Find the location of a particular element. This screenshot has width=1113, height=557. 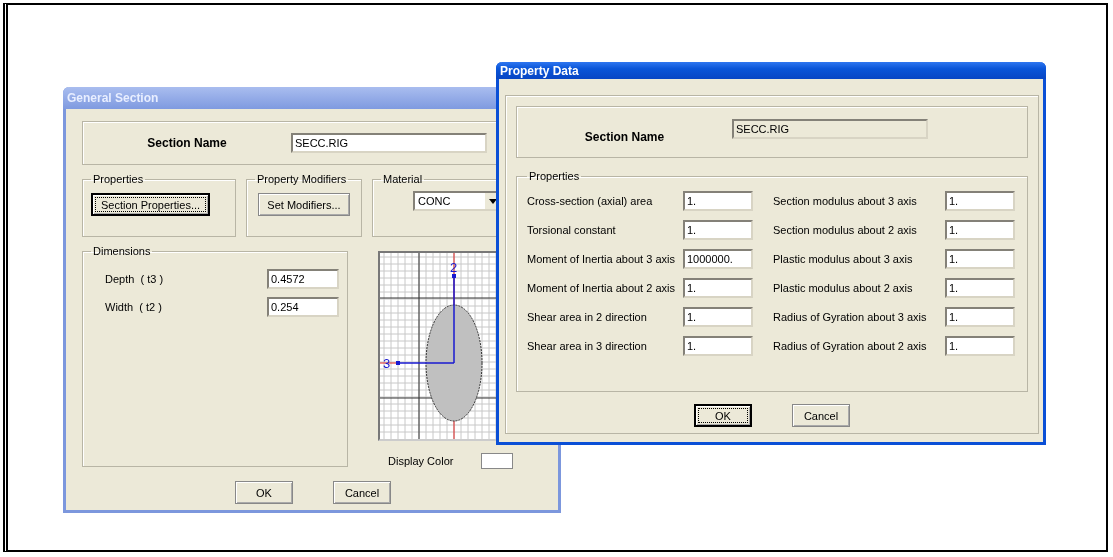

group-label: Property Modifiers is located at coordinates (302, 179).